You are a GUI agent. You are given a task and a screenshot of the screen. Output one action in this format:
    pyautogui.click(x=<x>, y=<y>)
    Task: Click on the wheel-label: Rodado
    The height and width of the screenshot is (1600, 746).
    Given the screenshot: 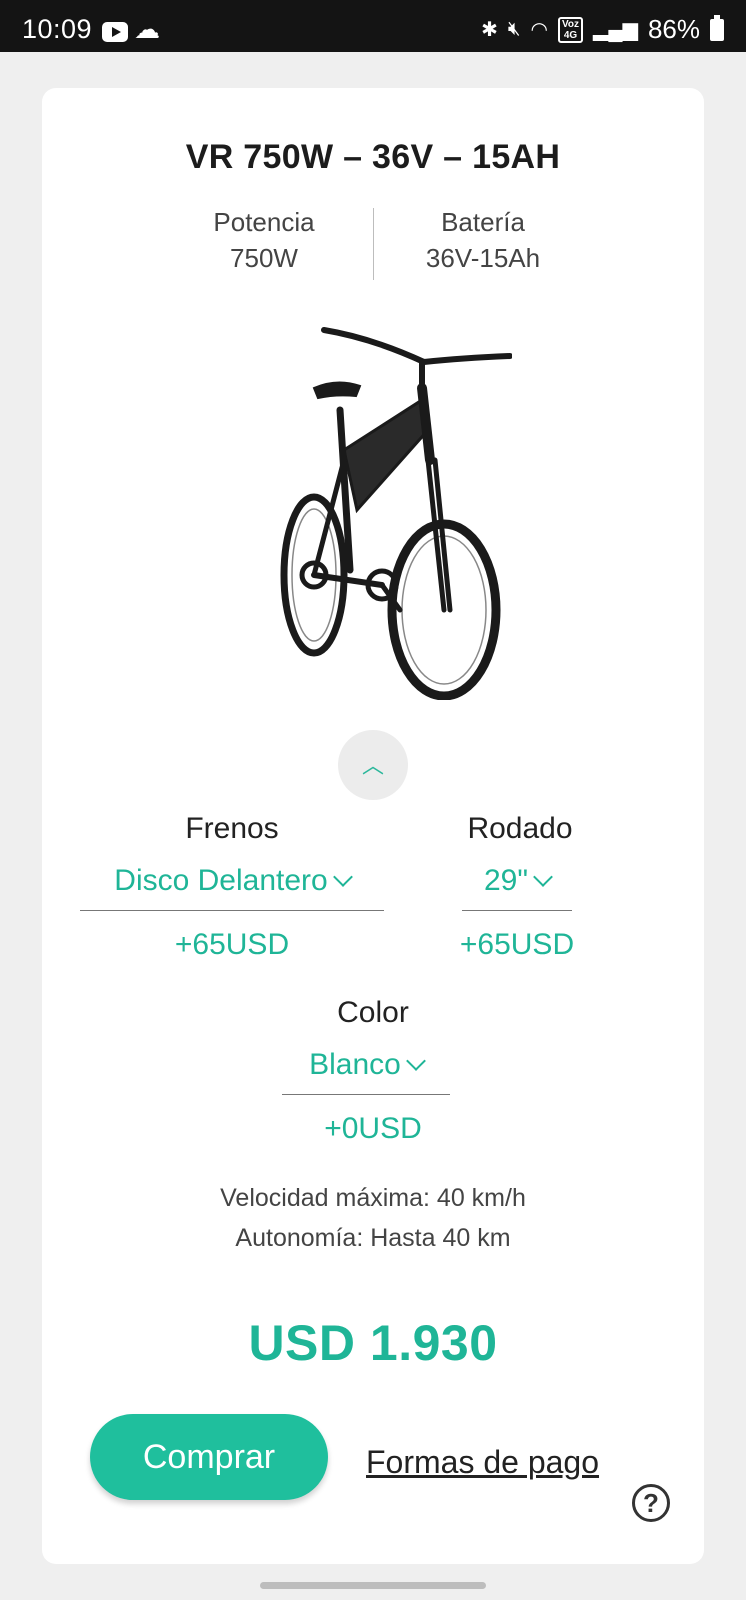 What is the action you would take?
    pyautogui.click(x=520, y=828)
    